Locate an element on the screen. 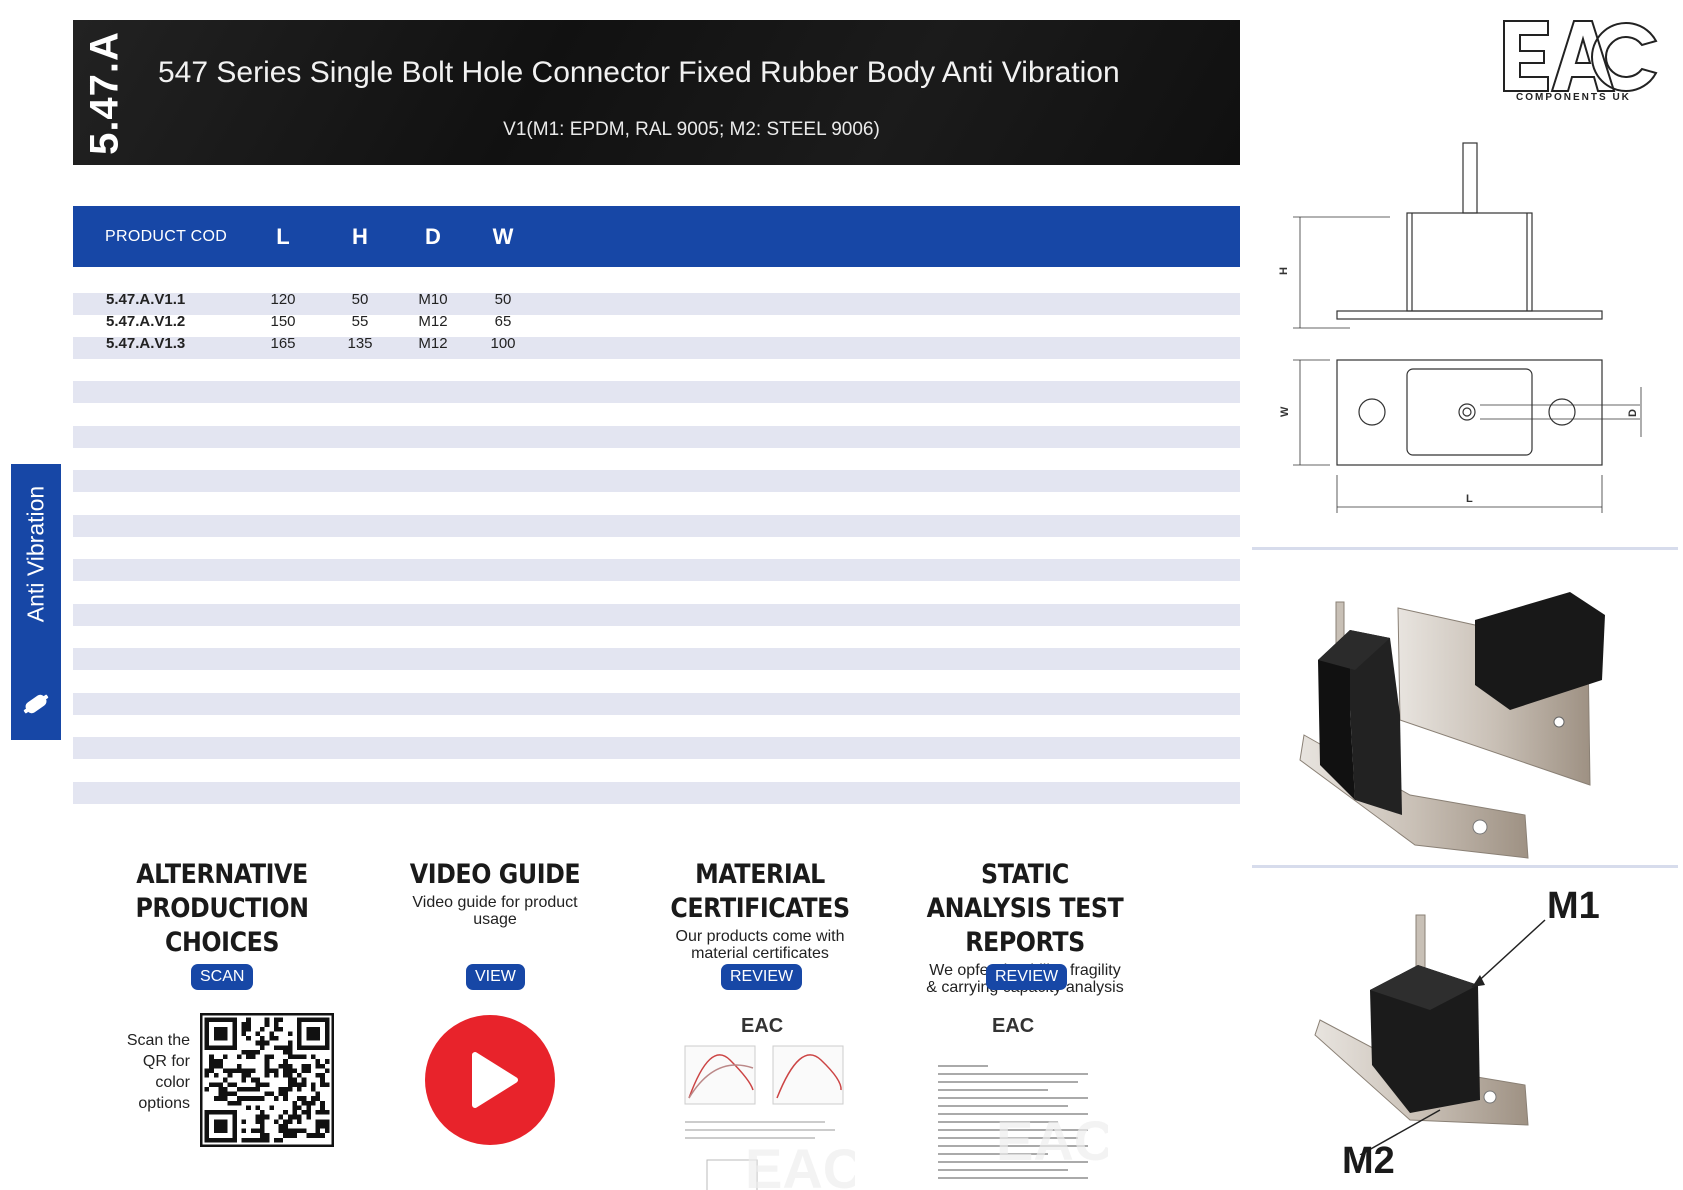 This screenshot has height=1190, width=1683. cell-product-code: 5.47.A.V1.3 is located at coordinates (146, 343).